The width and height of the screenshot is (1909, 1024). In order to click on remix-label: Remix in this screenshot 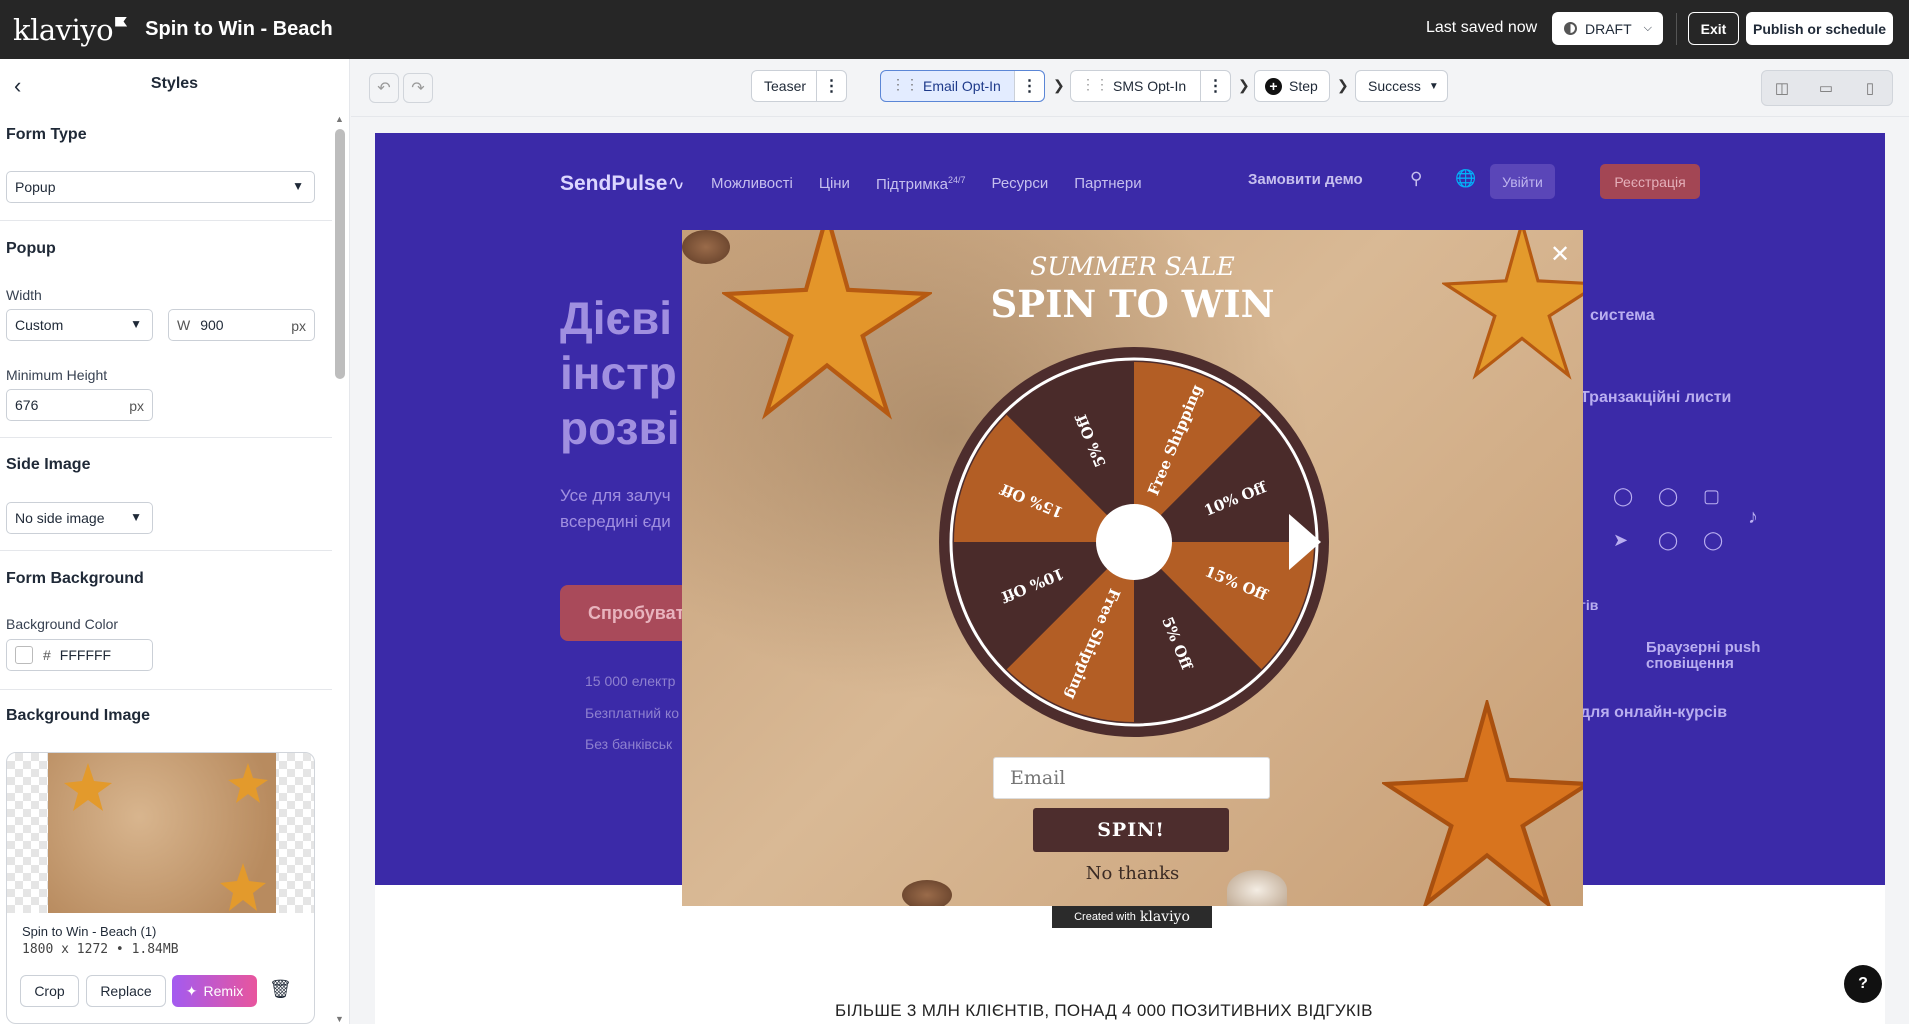, I will do `click(223, 991)`.